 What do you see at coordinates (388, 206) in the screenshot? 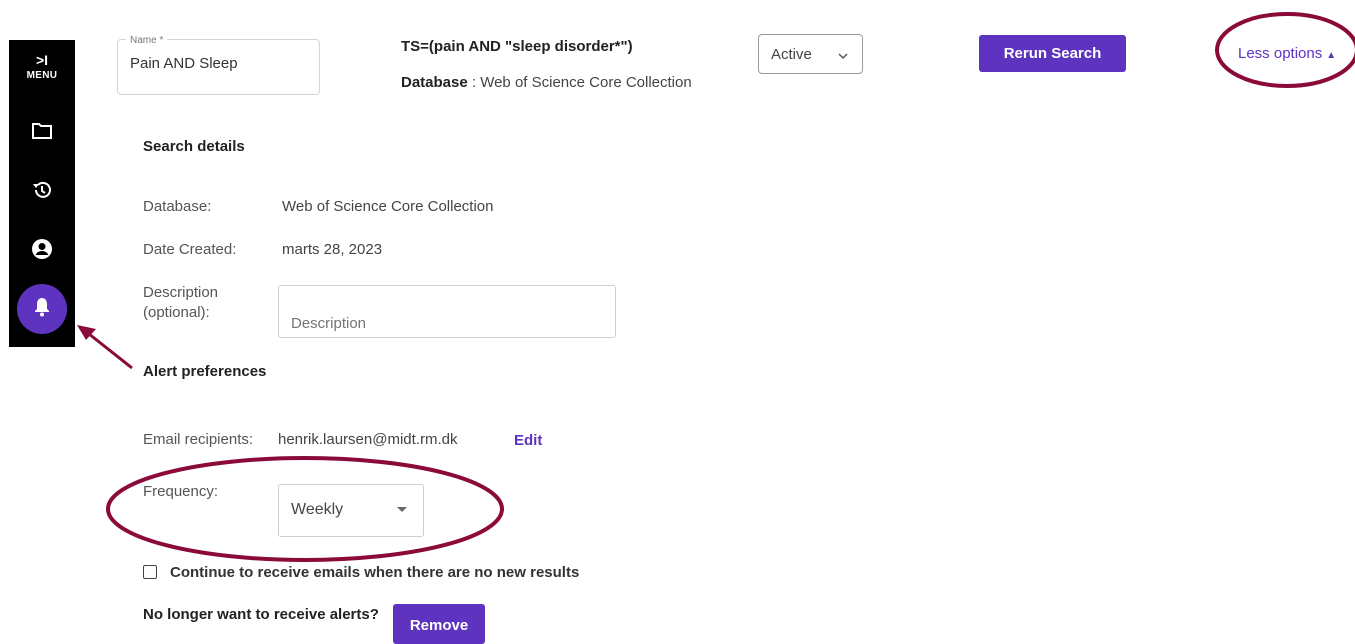
I see `database-value: Web of Science Core Collection` at bounding box center [388, 206].